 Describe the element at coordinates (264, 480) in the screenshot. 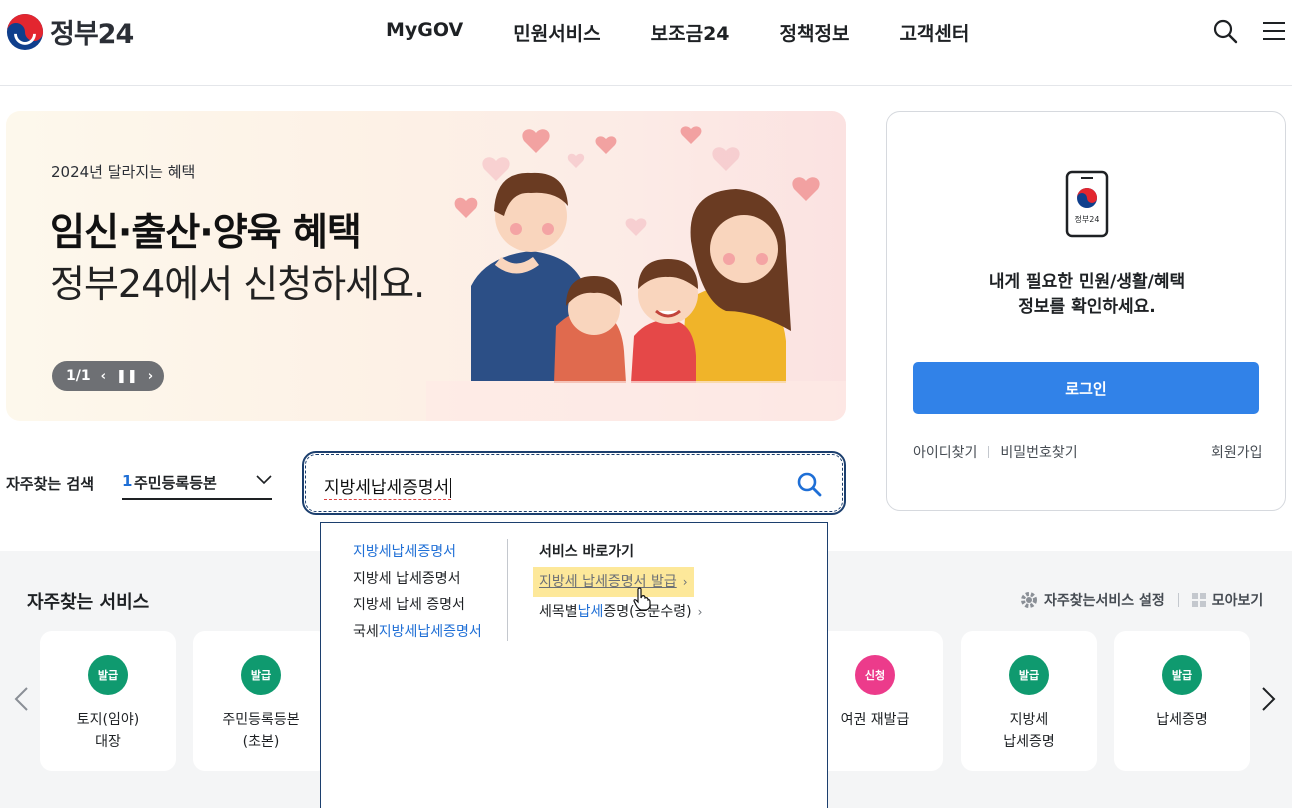

I see `chevron-down-icon` at that location.